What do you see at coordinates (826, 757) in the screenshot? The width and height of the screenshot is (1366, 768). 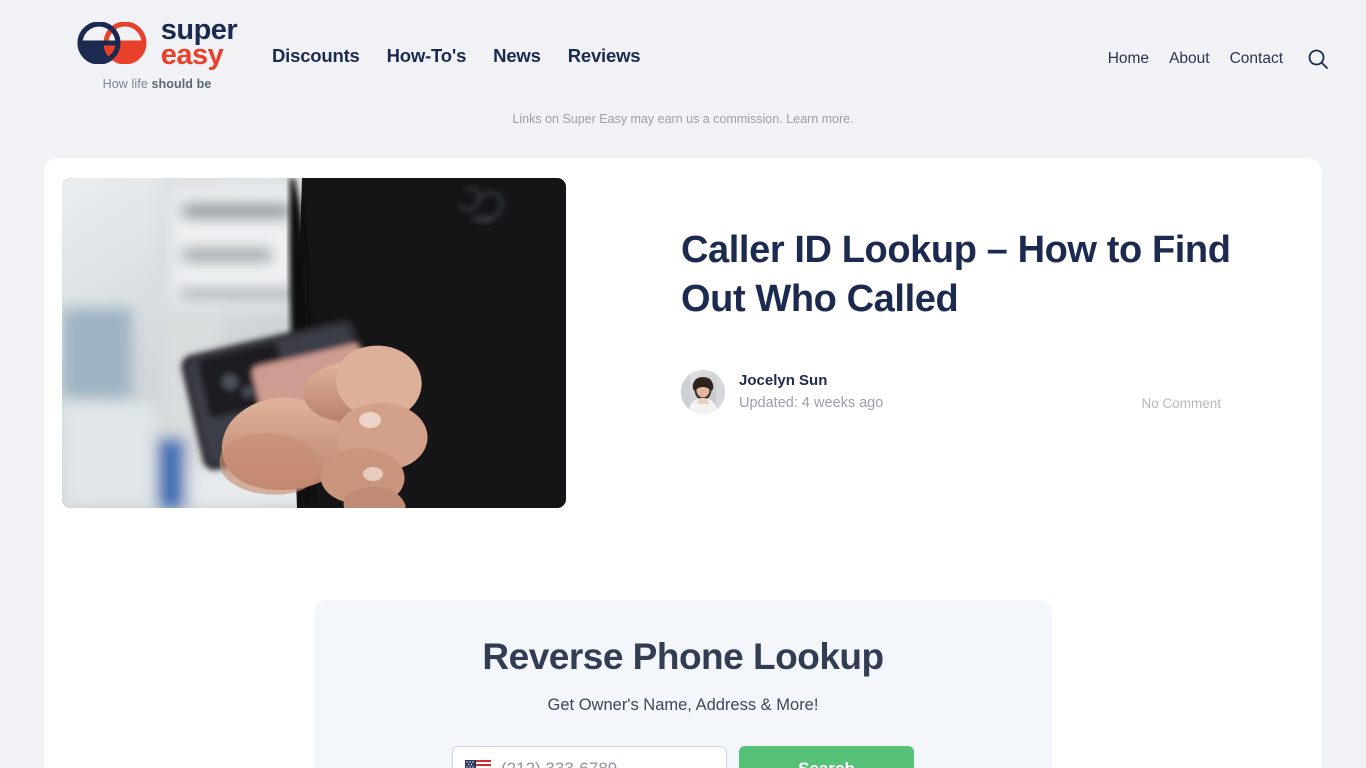 I see `lookup-search-button: Search` at bounding box center [826, 757].